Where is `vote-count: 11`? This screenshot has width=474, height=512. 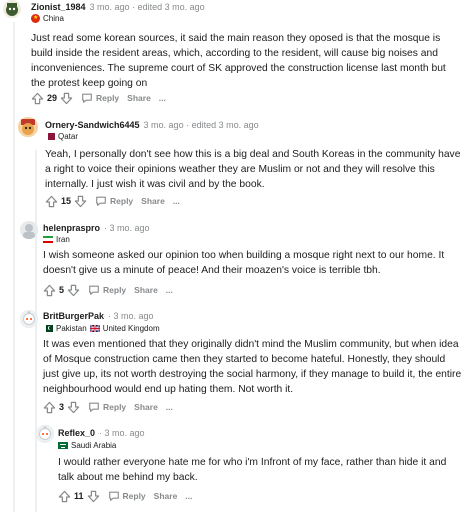 vote-count: 11 is located at coordinates (79, 496).